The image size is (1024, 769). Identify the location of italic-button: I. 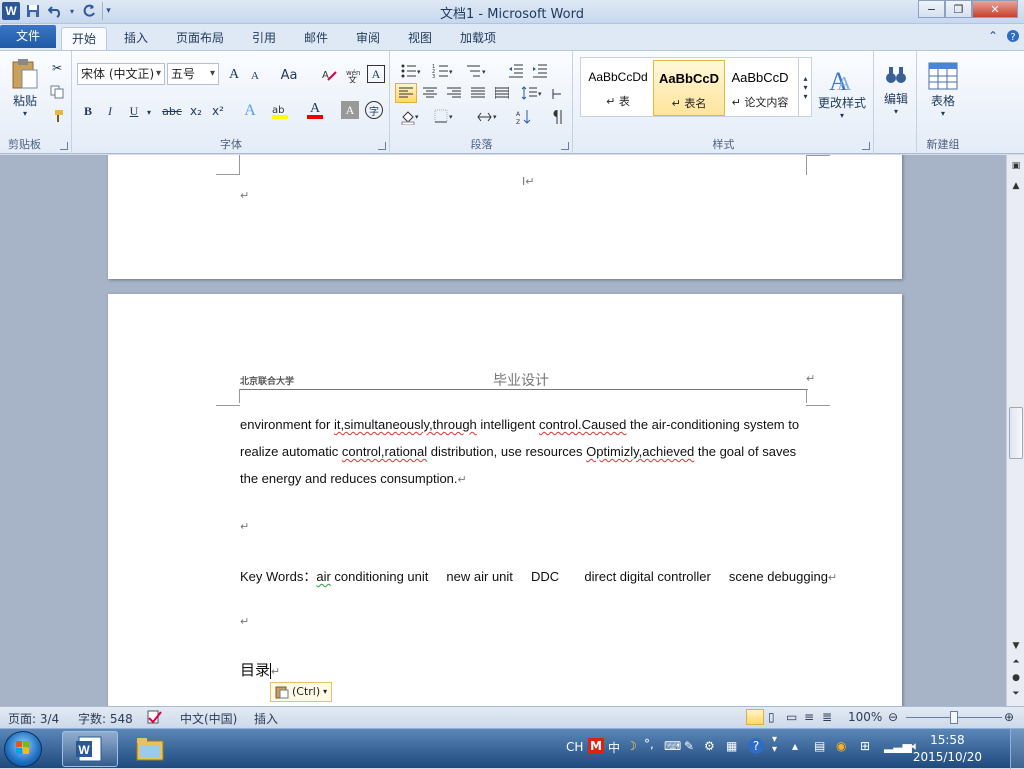
(110, 111).